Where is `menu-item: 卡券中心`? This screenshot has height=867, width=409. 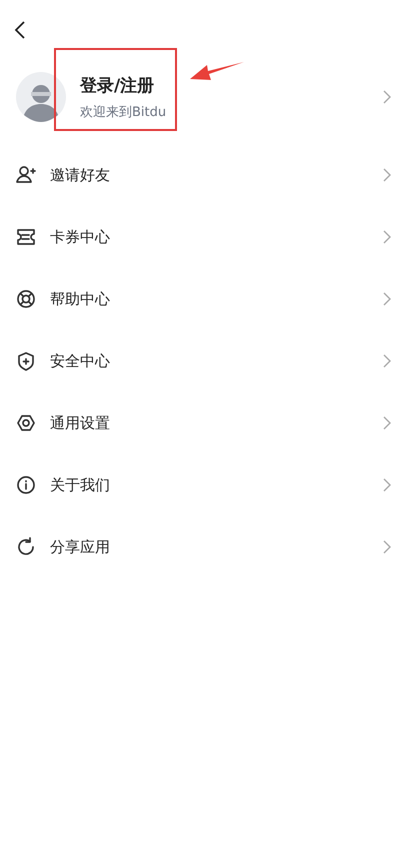
menu-item: 卡券中心 is located at coordinates (204, 237).